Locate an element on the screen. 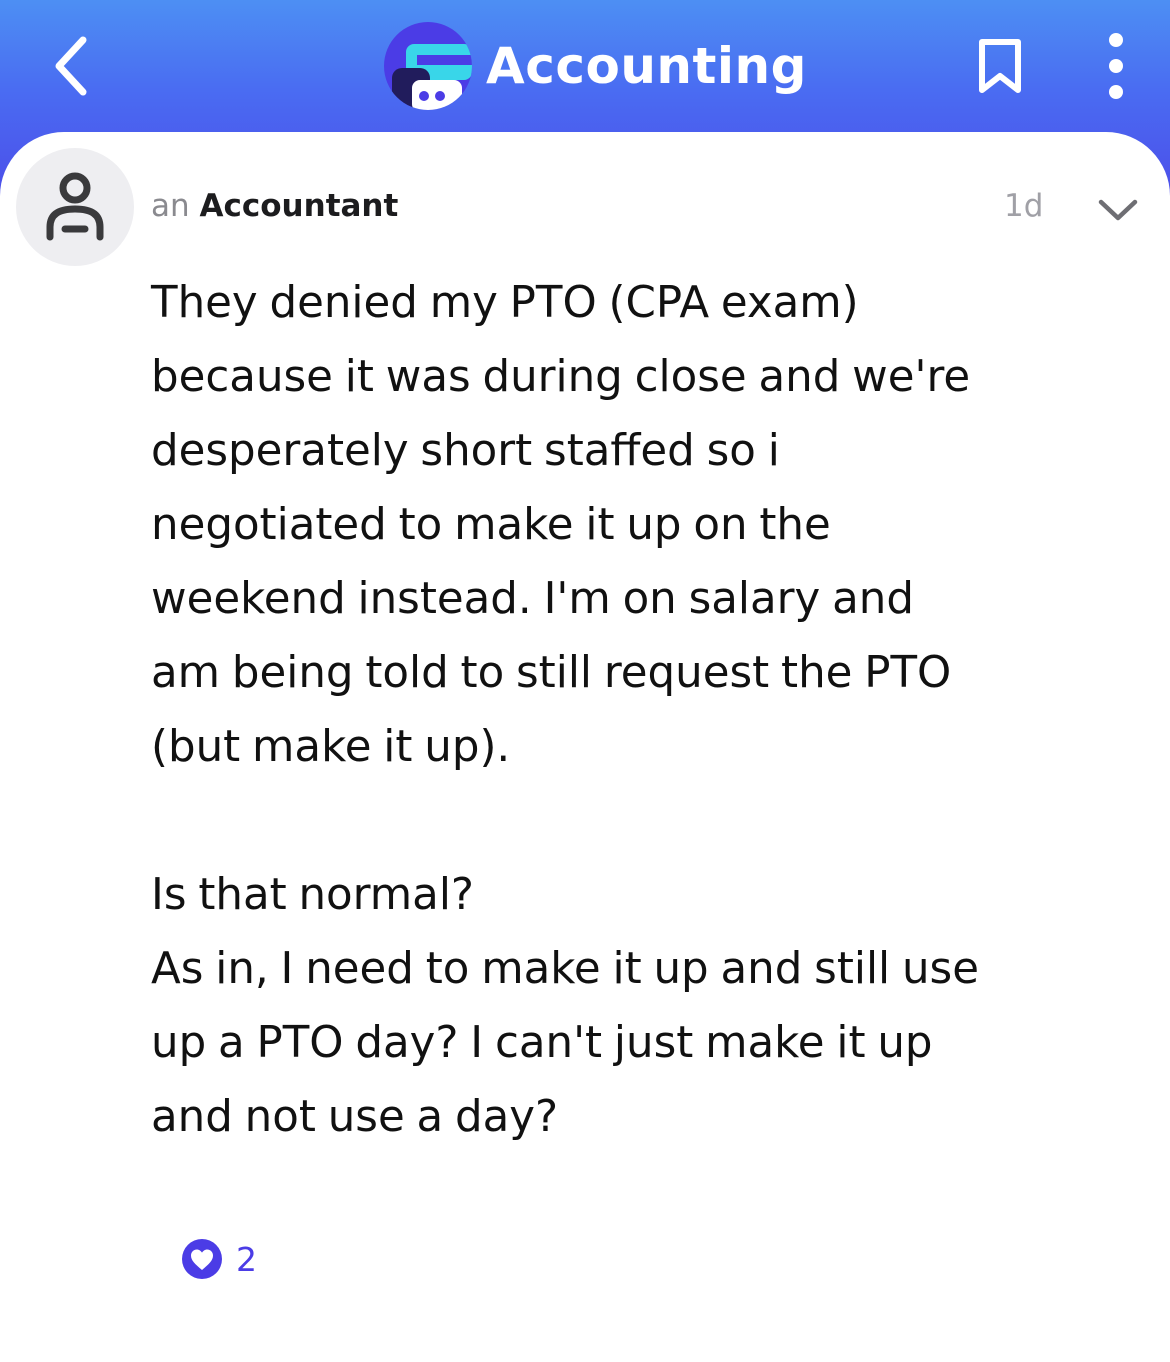  post-options-button is located at coordinates (1118, 210).